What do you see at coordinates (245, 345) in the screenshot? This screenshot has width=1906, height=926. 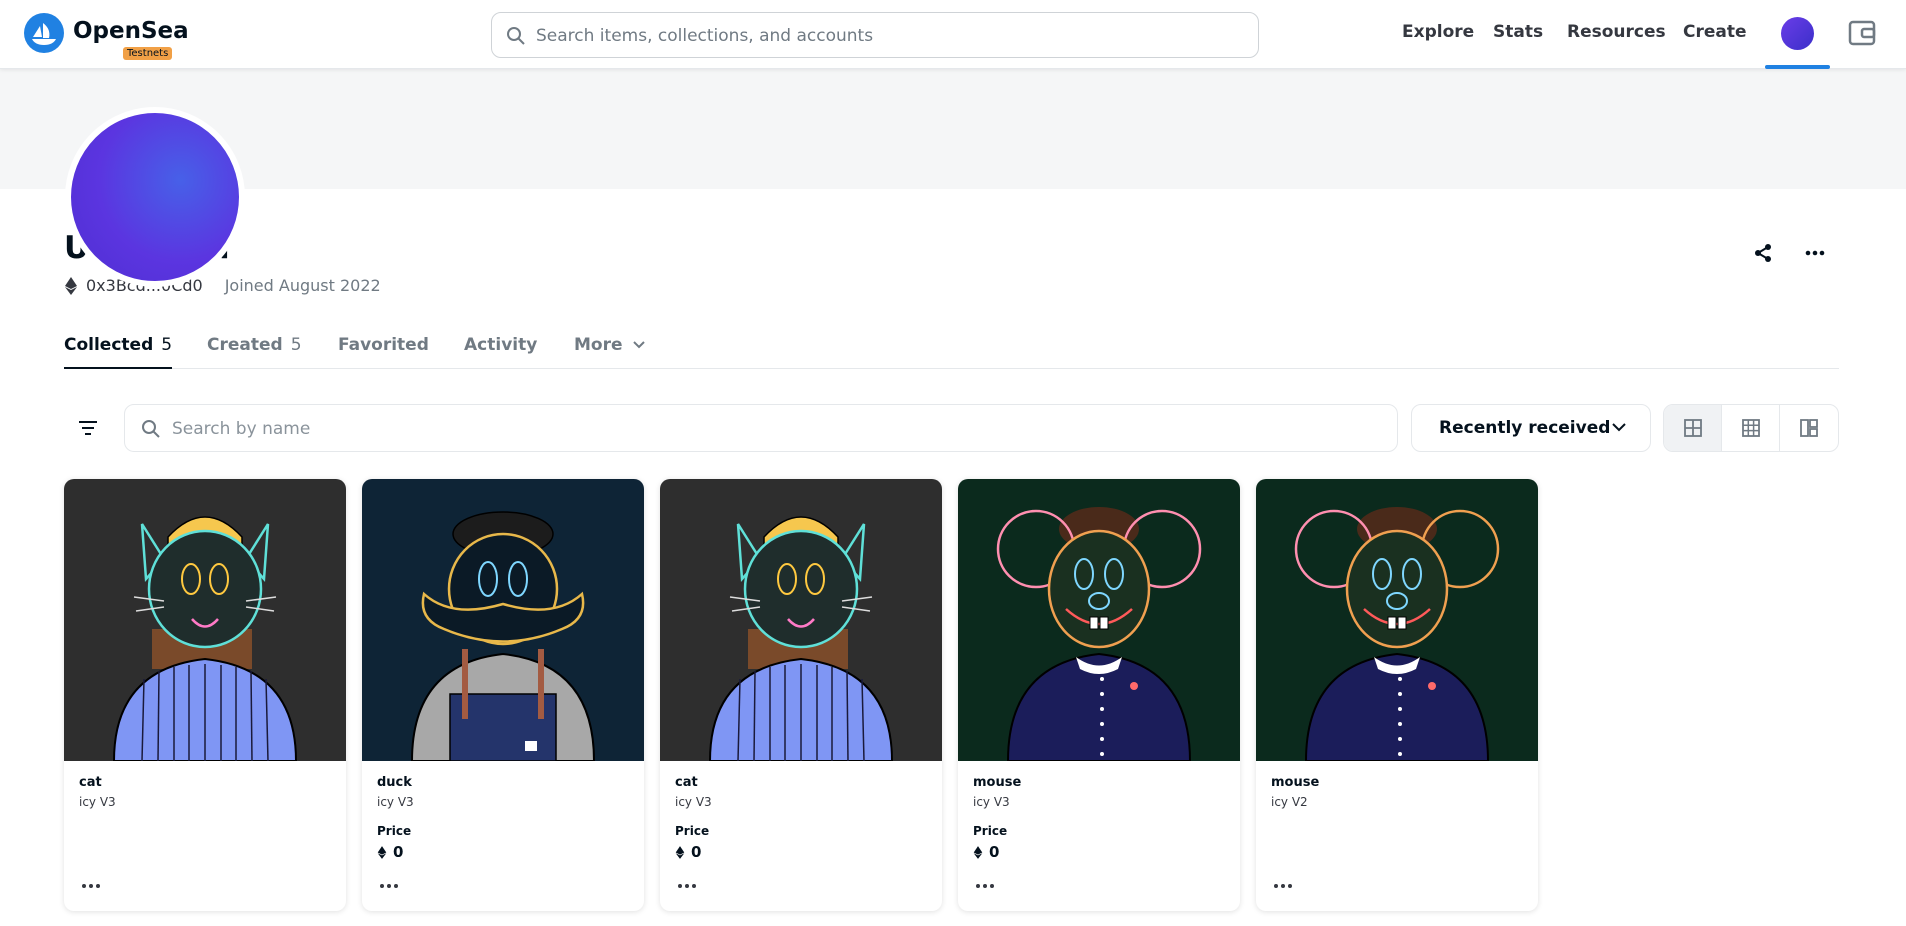 I see `tab-created-label: Created` at bounding box center [245, 345].